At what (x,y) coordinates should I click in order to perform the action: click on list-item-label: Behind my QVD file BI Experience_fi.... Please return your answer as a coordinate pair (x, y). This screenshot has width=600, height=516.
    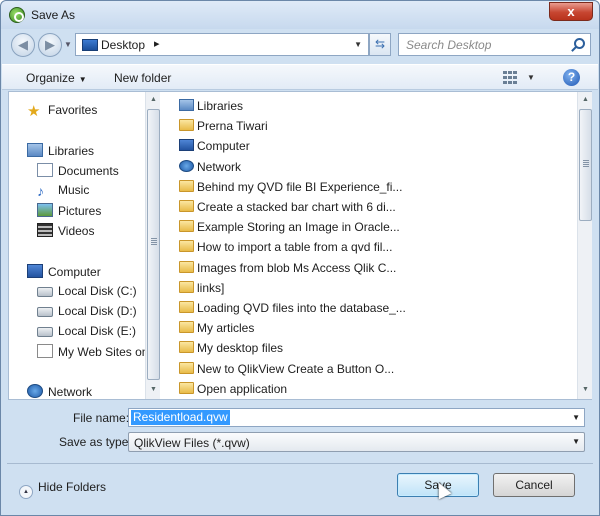
    Looking at the image, I should click on (300, 186).